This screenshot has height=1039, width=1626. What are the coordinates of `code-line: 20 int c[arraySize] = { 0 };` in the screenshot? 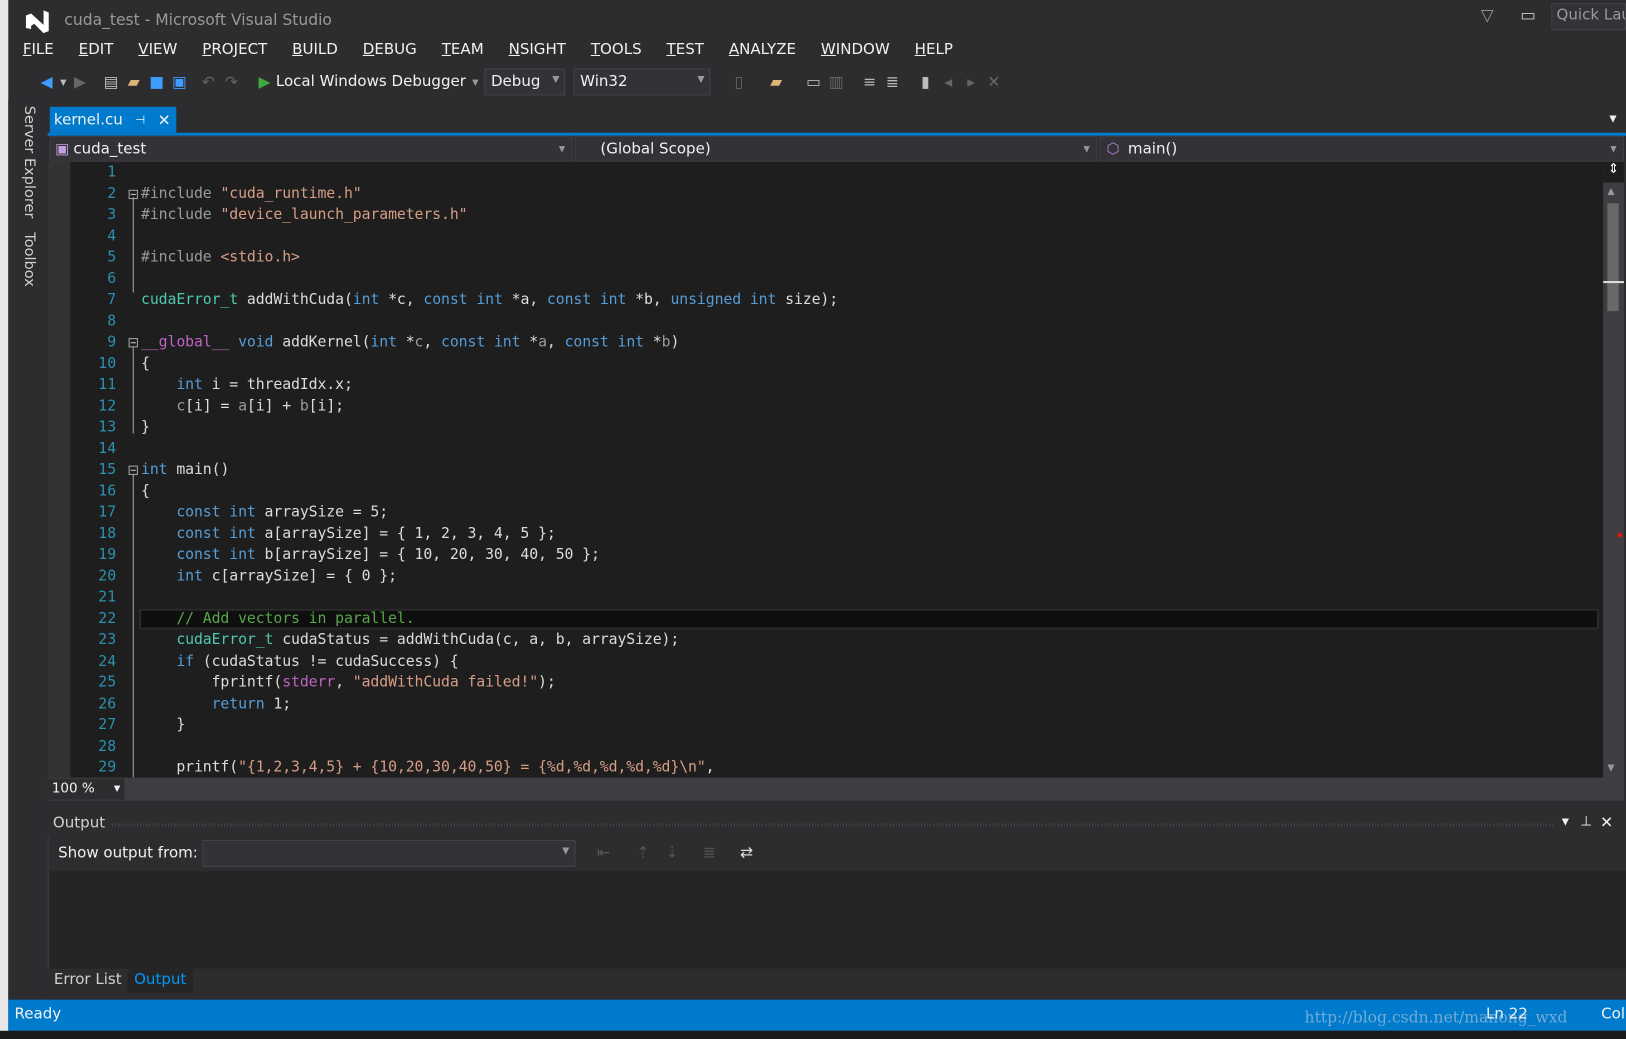 It's located at (825, 576).